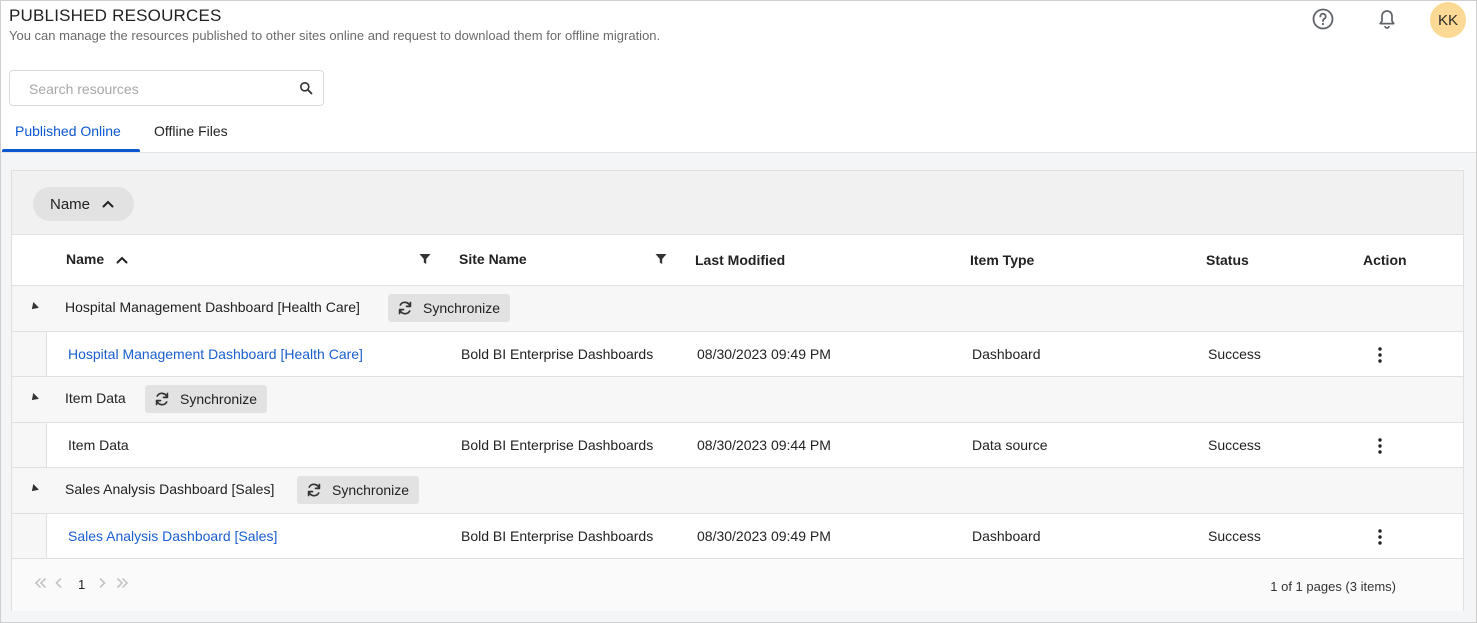  What do you see at coordinates (737, 585) in the screenshot?
I see `pager: 1 1 of 1 pages (3 items)` at bounding box center [737, 585].